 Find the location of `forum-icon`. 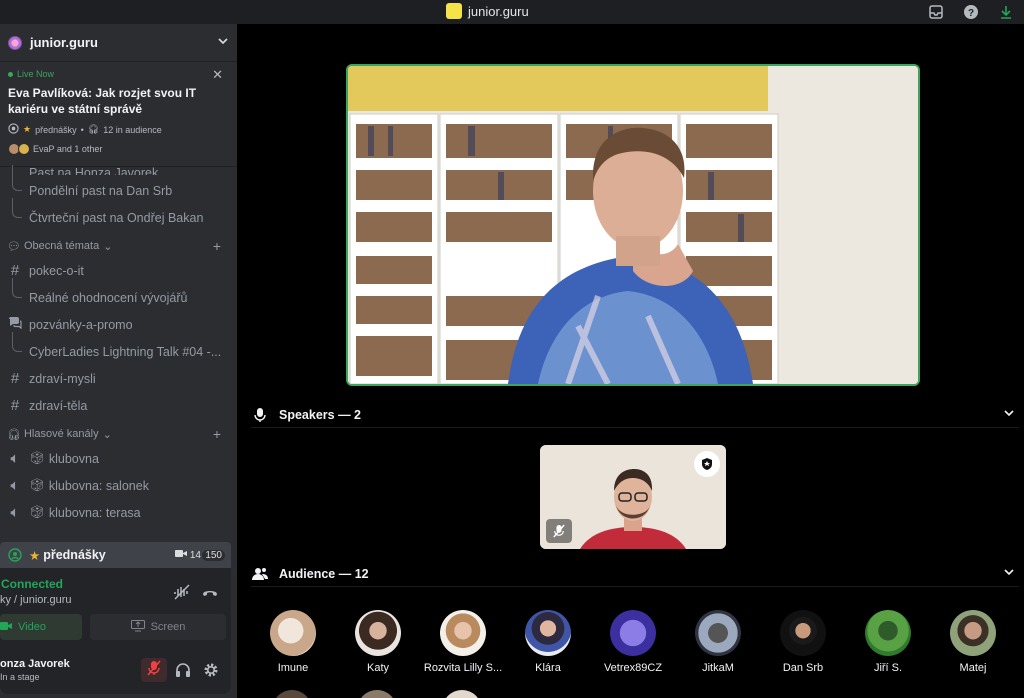

forum-icon is located at coordinates (15, 325).